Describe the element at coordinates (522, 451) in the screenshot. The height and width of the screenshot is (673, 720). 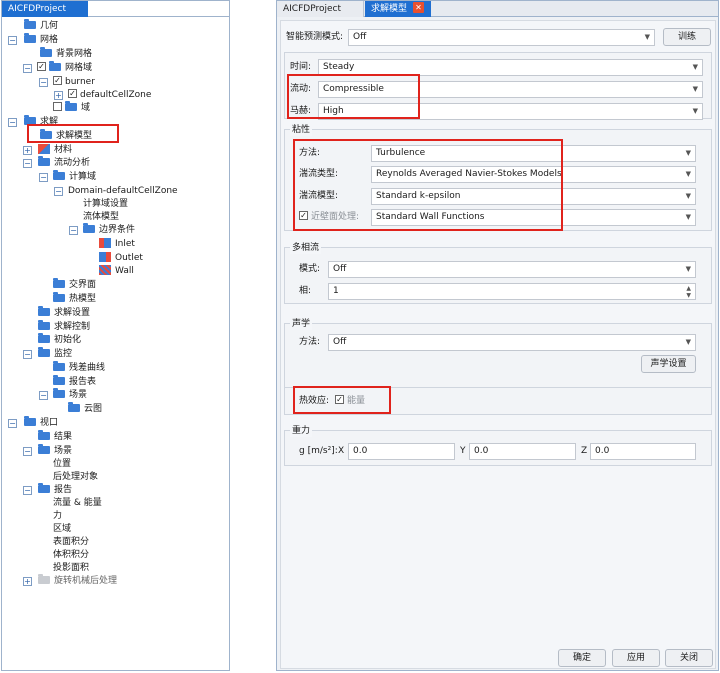
I see `gravity-y-input: 0.0` at that location.